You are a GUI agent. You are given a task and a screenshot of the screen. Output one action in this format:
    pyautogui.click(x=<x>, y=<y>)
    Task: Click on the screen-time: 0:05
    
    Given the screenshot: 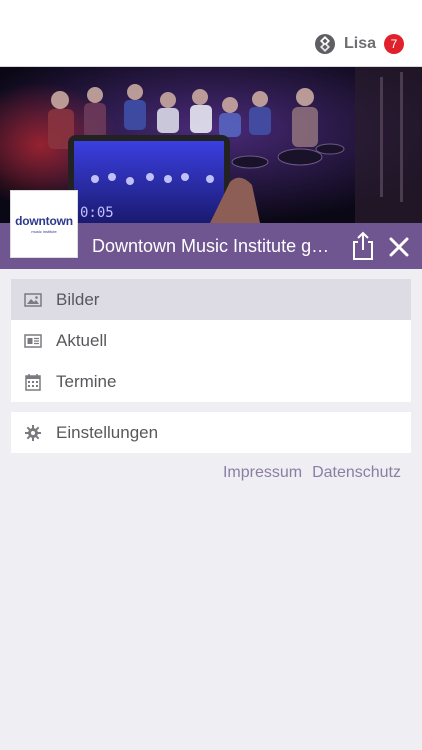 What is the action you would take?
    pyautogui.click(x=97, y=213)
    